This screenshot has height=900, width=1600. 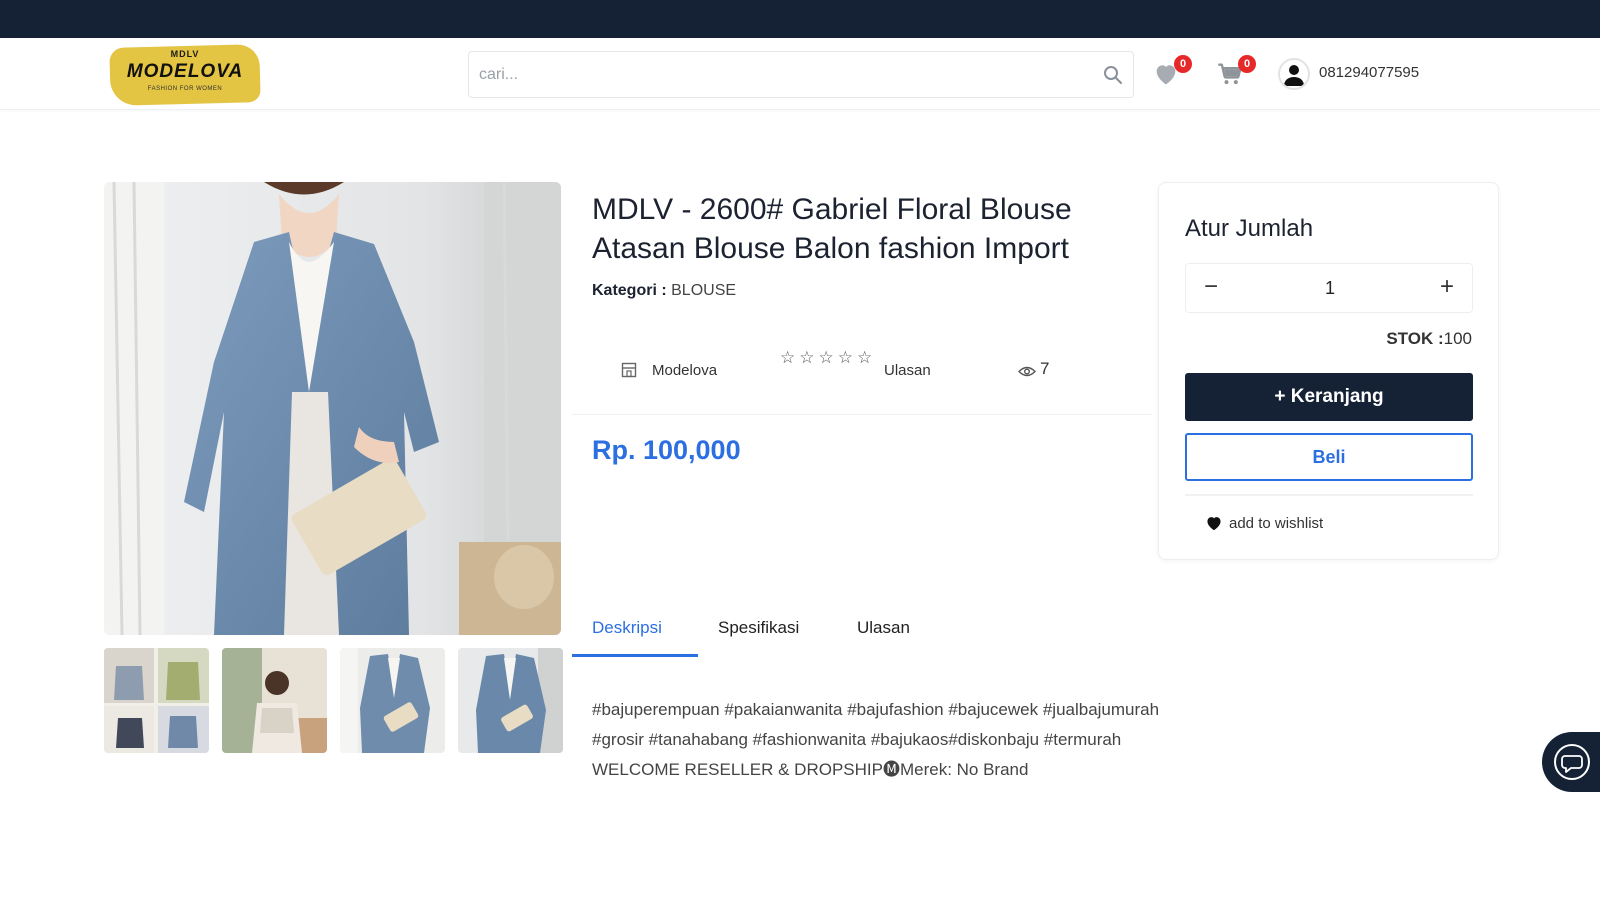 What do you see at coordinates (1211, 288) in the screenshot?
I see `decrease-quantity-button: −` at bounding box center [1211, 288].